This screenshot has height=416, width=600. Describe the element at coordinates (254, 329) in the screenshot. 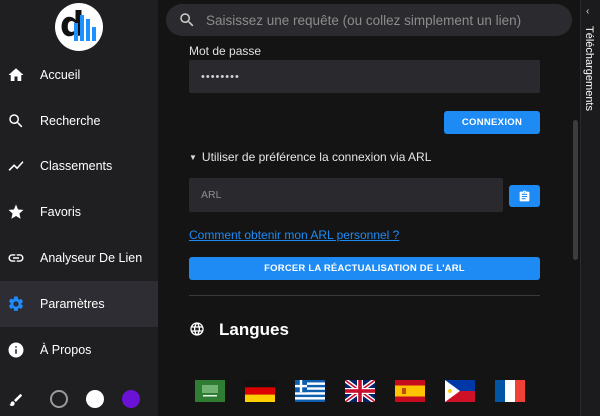

I see `languages-title: Langues` at that location.